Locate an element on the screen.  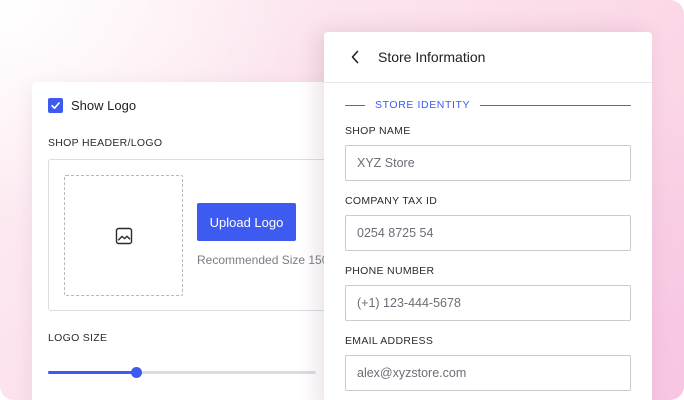
divider-right is located at coordinates (555, 105).